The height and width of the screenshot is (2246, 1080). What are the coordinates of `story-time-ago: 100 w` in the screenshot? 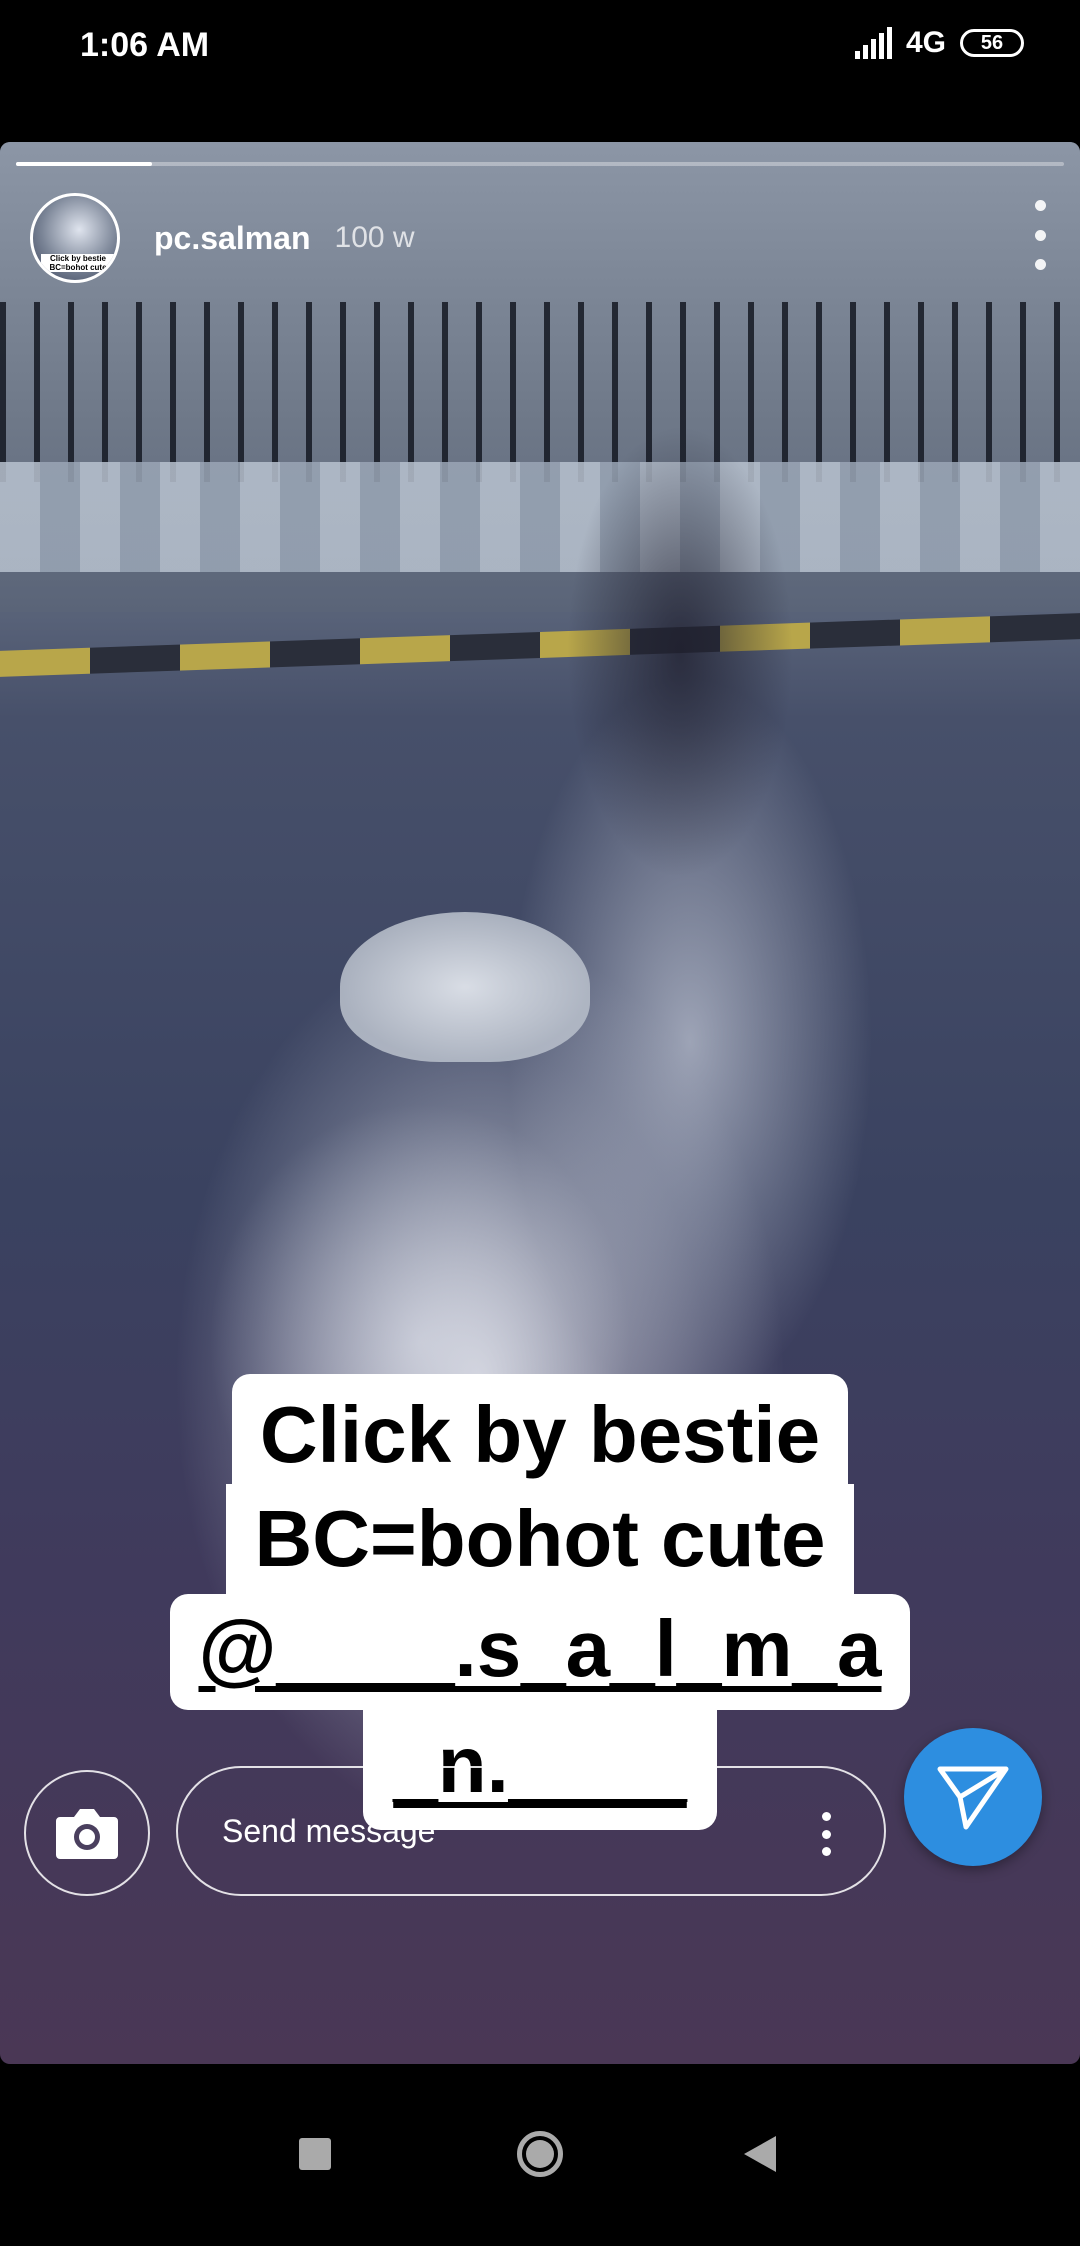 It's located at (374, 237).